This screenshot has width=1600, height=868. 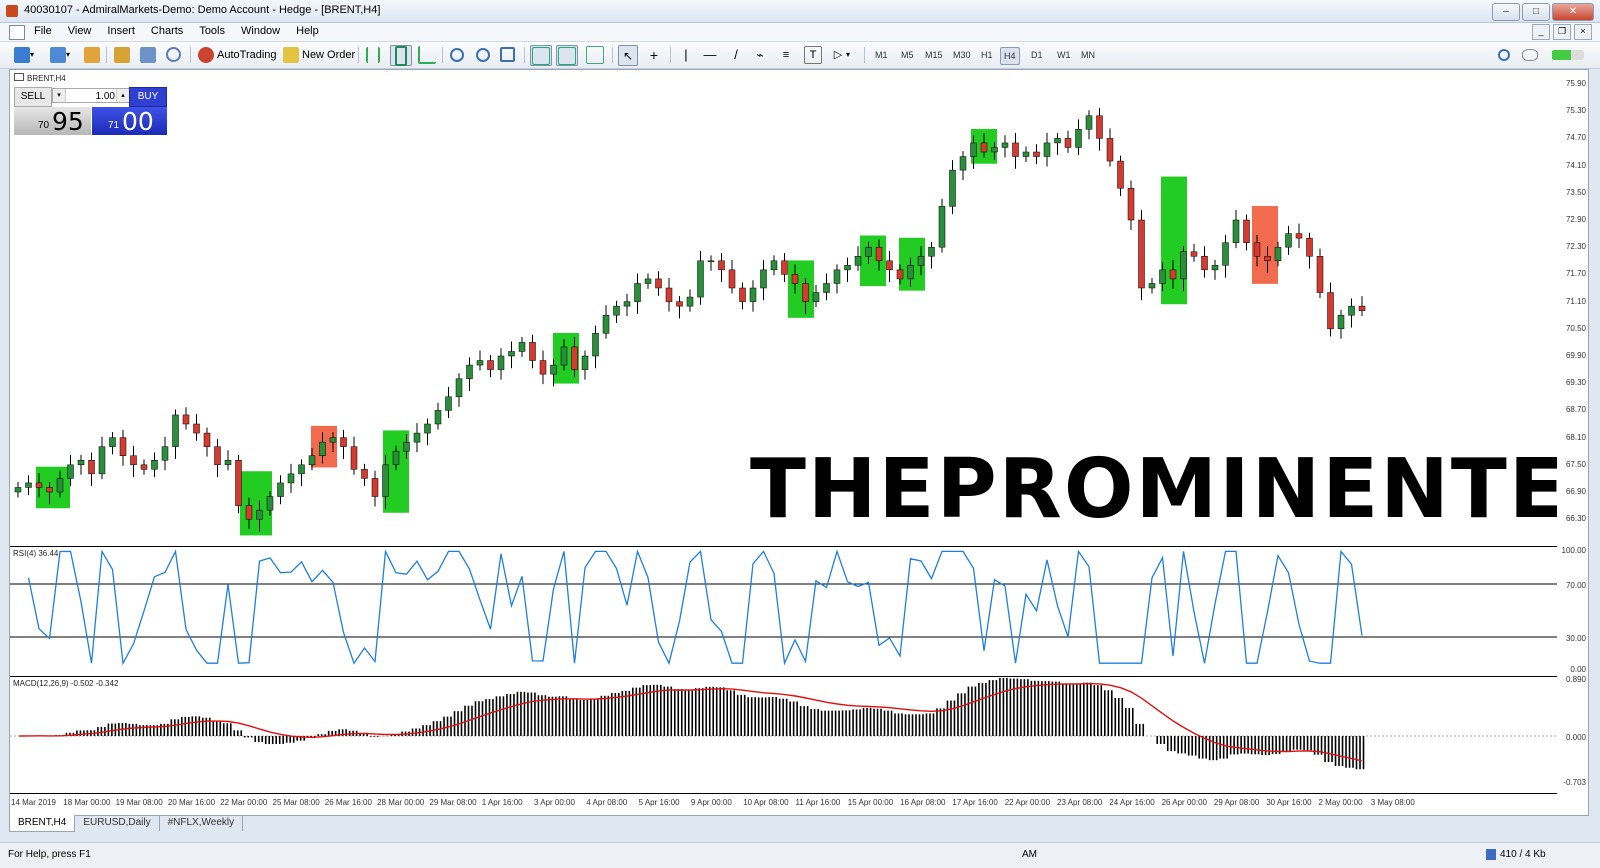 What do you see at coordinates (173, 54) in the screenshot?
I see `strategy-tester-icon` at bounding box center [173, 54].